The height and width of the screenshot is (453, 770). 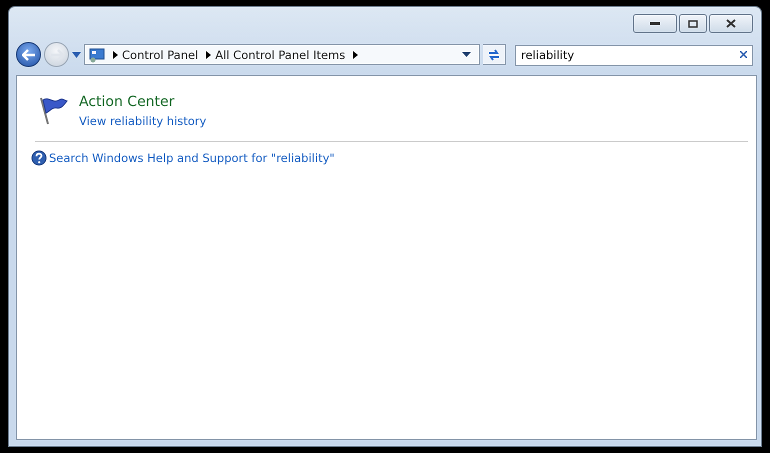 What do you see at coordinates (142, 102) in the screenshot?
I see `result-title: Action Center` at bounding box center [142, 102].